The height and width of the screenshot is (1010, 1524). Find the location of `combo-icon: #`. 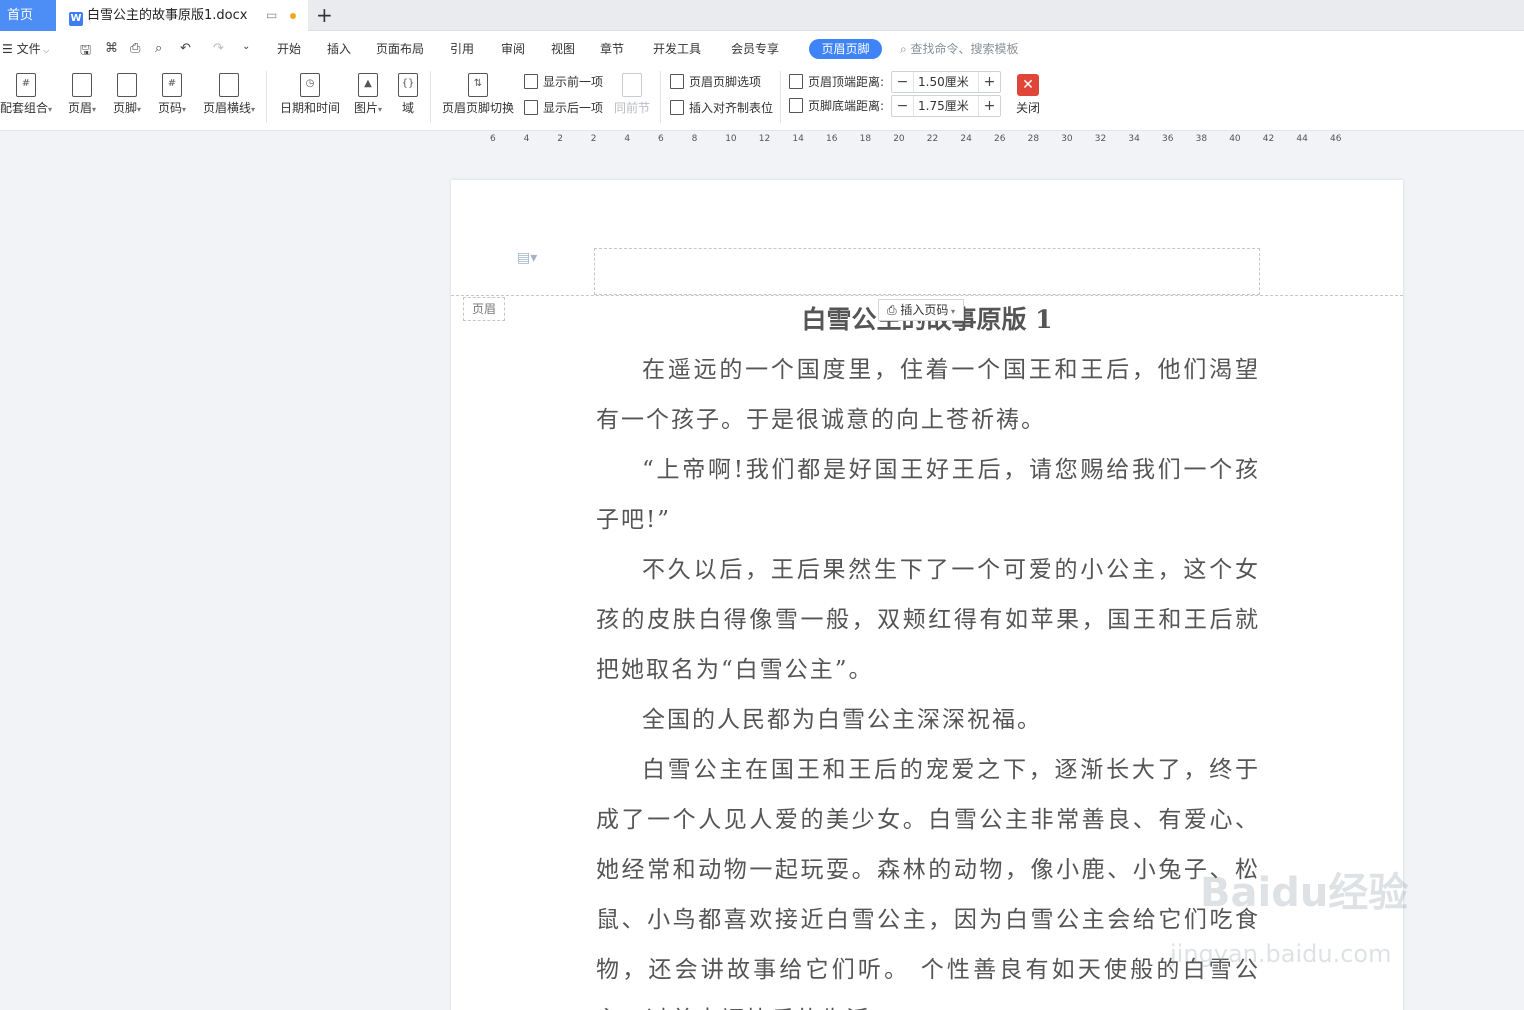

combo-icon: # is located at coordinates (26, 85).